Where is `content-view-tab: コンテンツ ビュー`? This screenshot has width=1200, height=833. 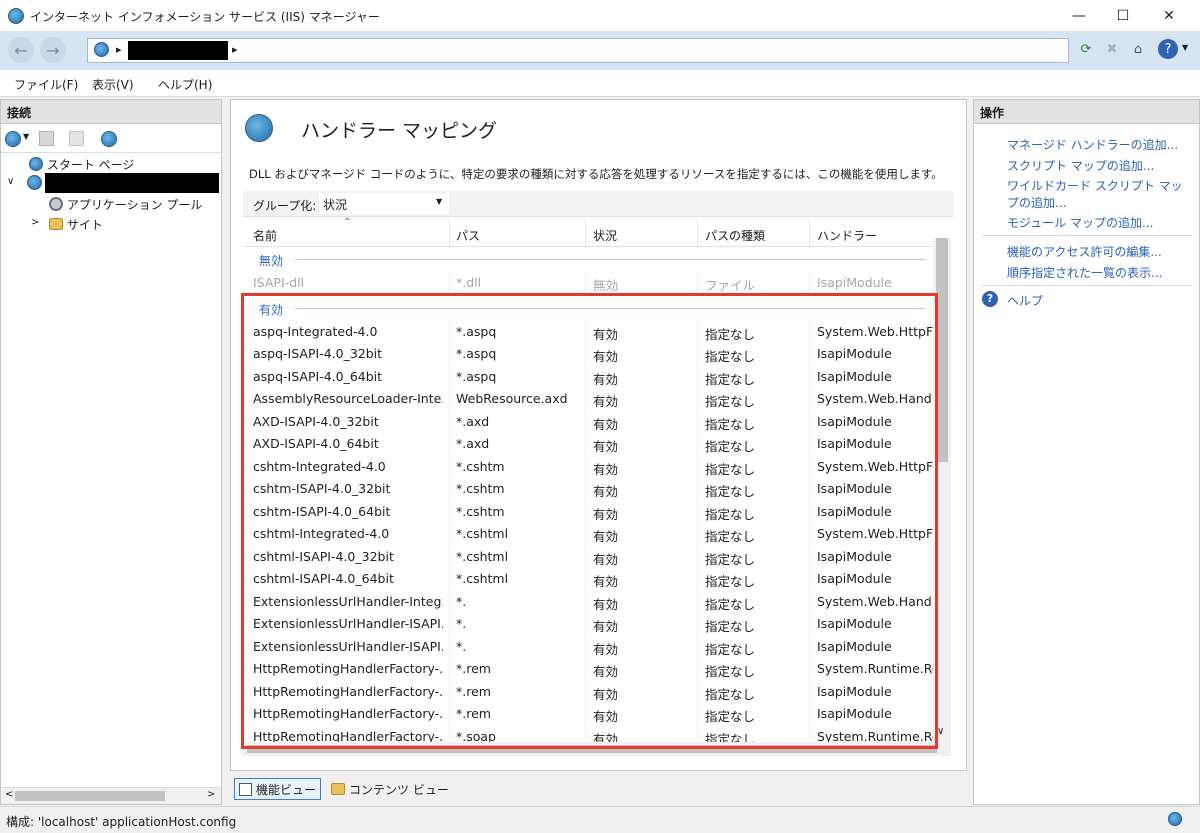 content-view-tab: コンテンツ ビュー is located at coordinates (390, 789).